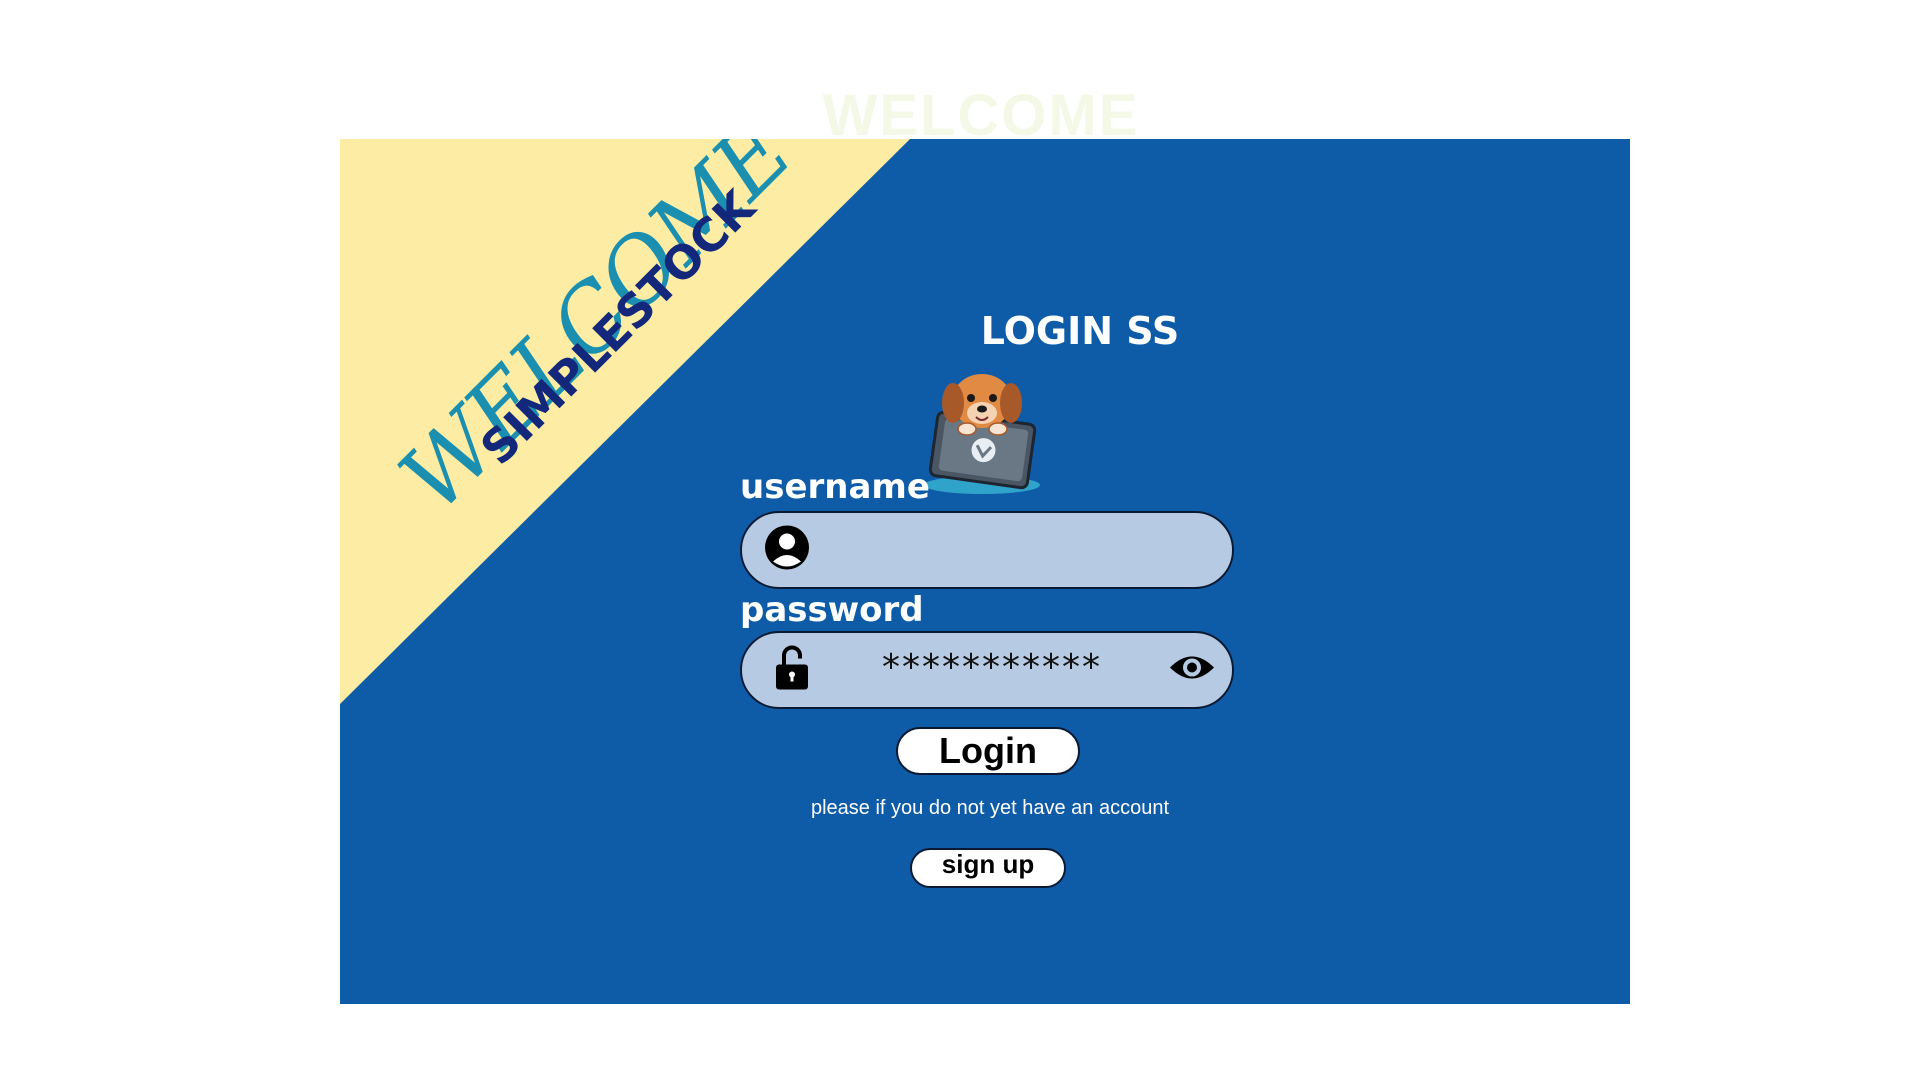 The height and width of the screenshot is (1080, 1920). What do you see at coordinates (1080, 331) in the screenshot?
I see `login-heading: LOGIN SS` at bounding box center [1080, 331].